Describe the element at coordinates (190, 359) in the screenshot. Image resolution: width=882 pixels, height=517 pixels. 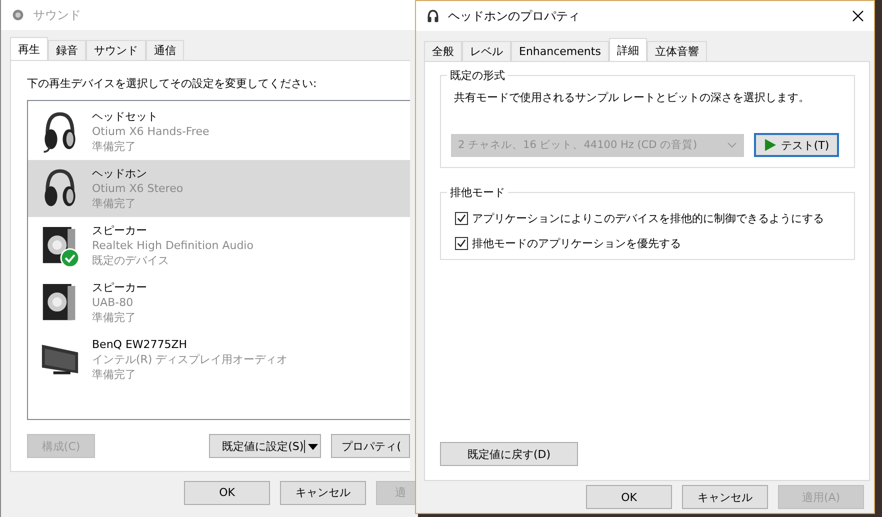
I see `device-description: インテル(R) ディスプレイ用オーディオ` at that location.